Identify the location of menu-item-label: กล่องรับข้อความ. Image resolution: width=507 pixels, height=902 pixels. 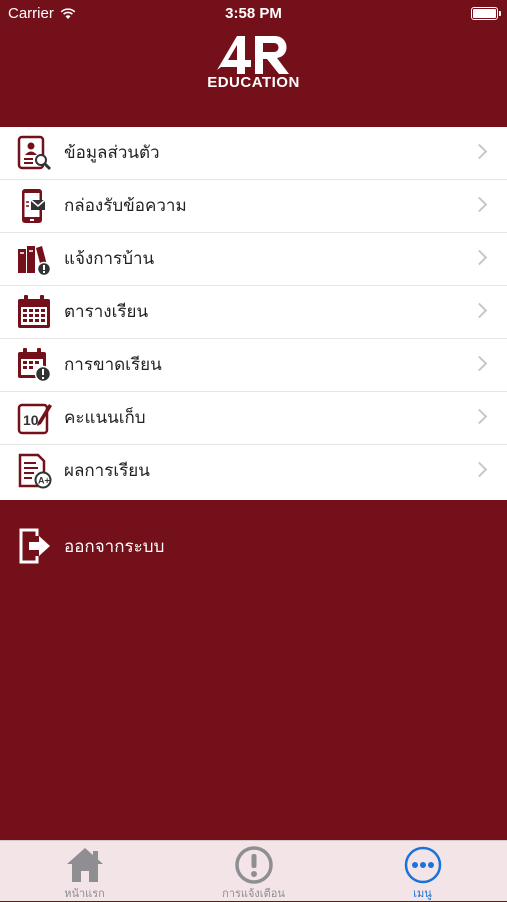
(125, 206).